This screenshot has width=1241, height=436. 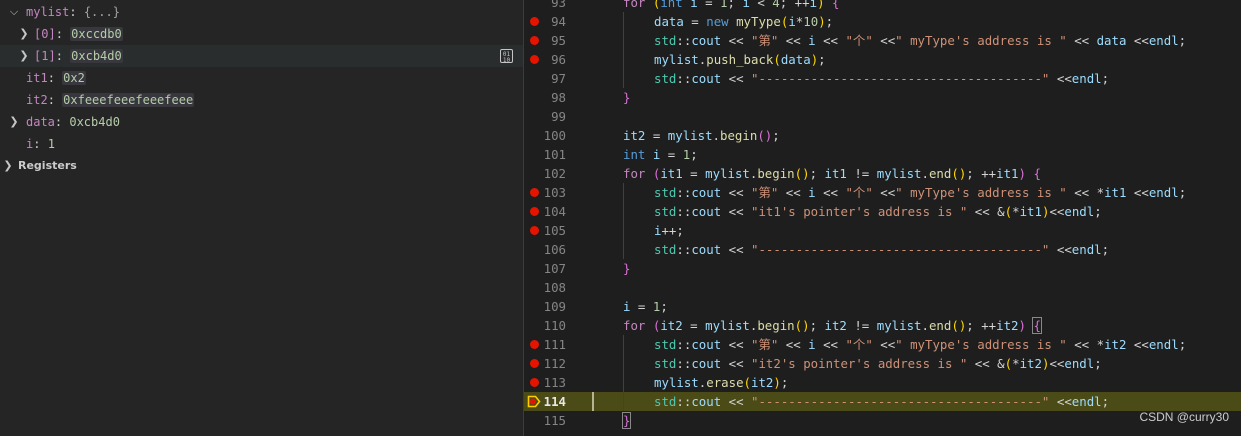 What do you see at coordinates (554, 420) in the screenshot?
I see `line-number: 115` at bounding box center [554, 420].